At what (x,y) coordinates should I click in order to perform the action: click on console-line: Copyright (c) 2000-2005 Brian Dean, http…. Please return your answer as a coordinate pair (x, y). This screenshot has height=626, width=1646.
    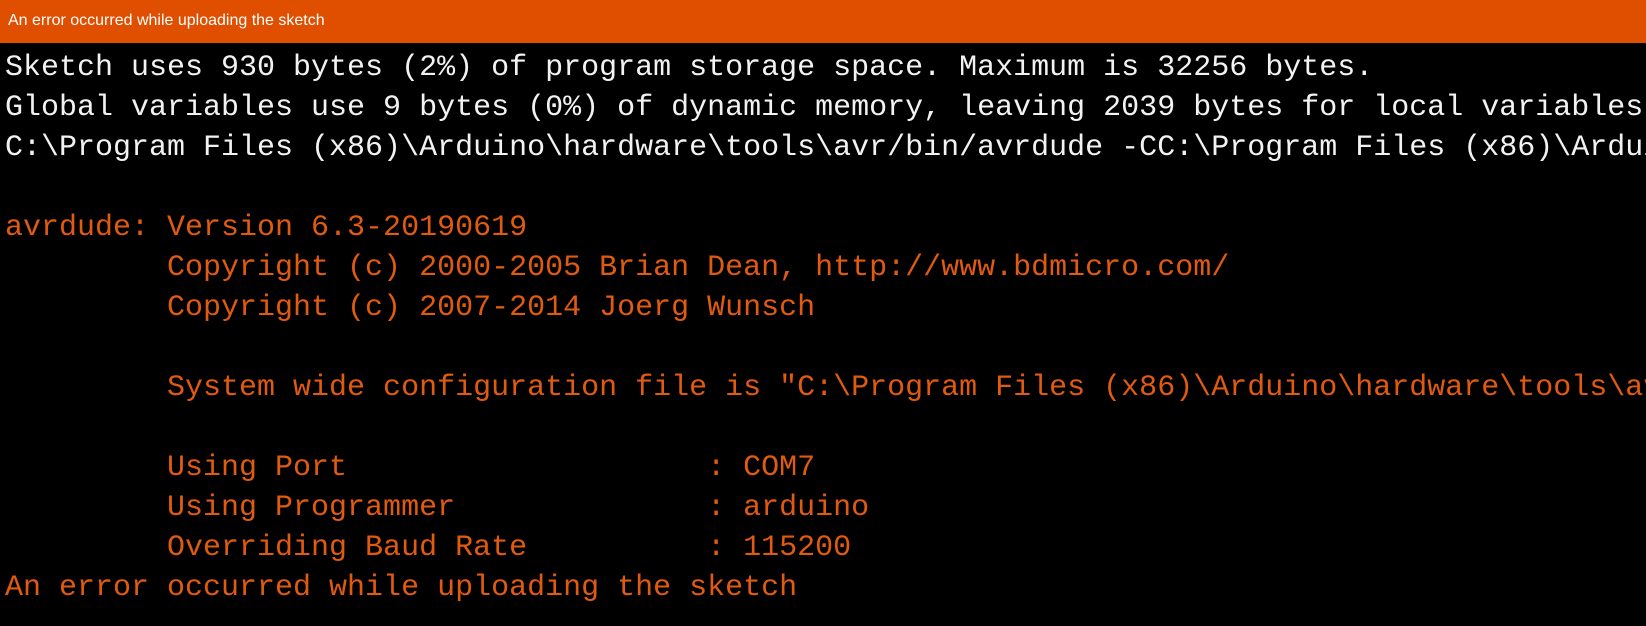
    Looking at the image, I should click on (617, 268).